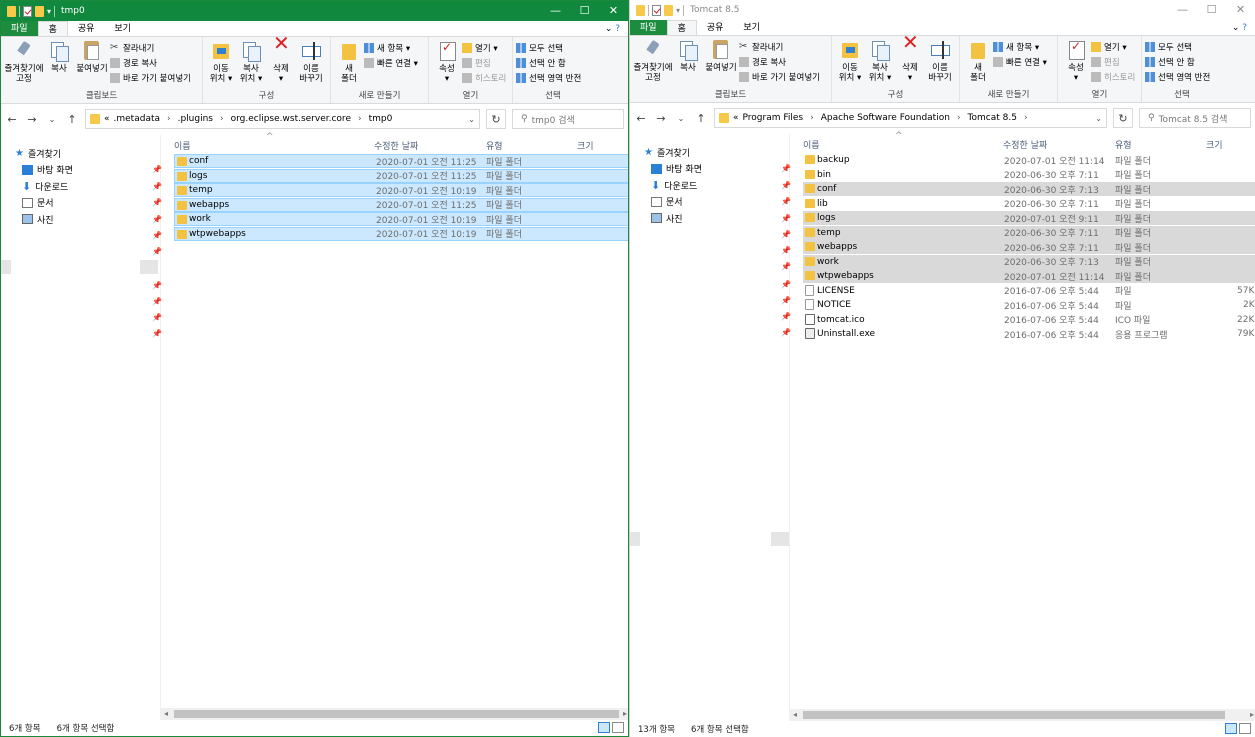  Describe the element at coordinates (568, 119) in the screenshot. I see `search-input: ⚲ tmp0 검색` at that location.